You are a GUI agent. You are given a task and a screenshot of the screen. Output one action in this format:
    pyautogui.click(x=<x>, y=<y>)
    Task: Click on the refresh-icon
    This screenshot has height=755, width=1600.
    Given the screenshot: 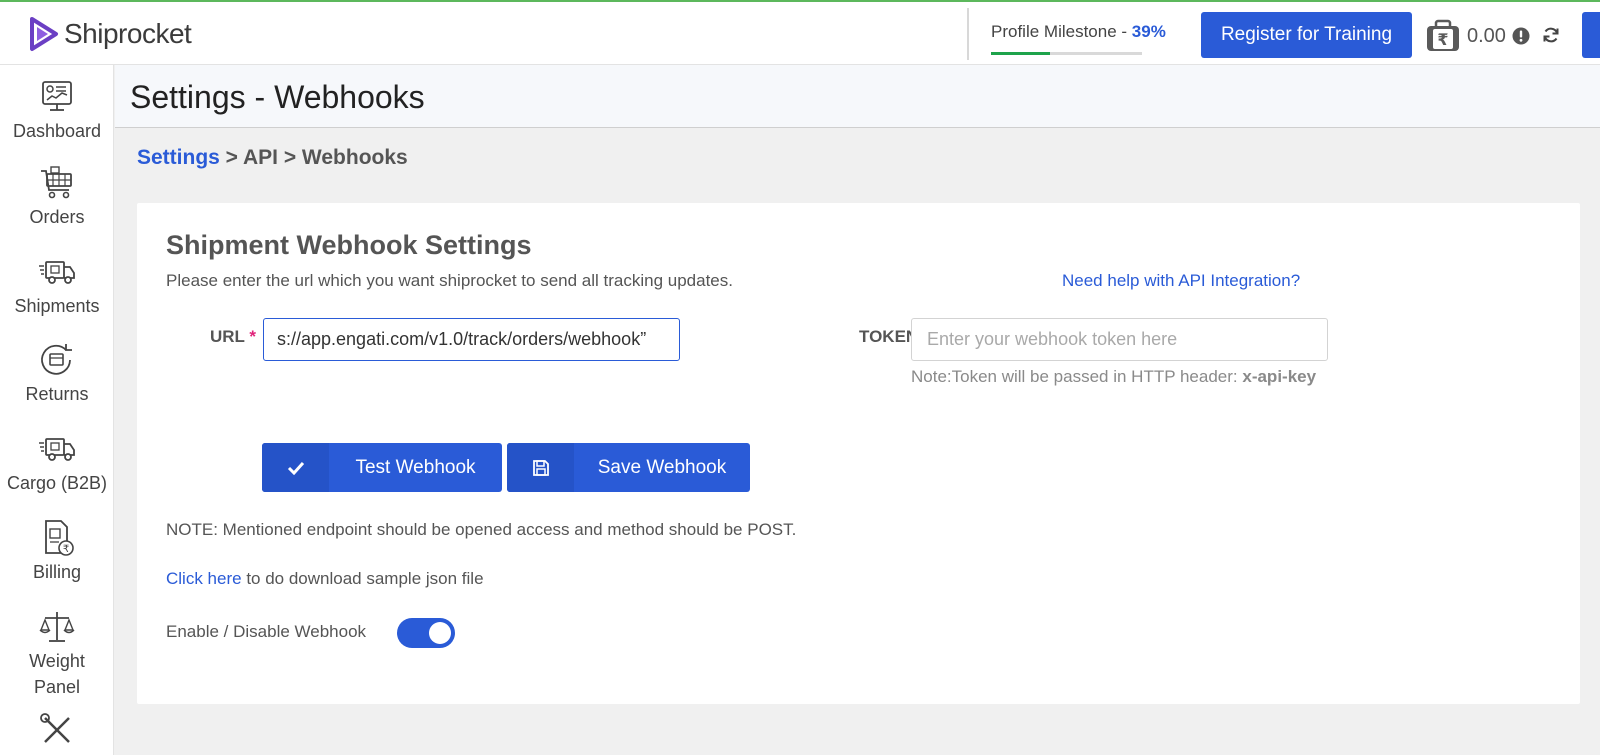 What is the action you would take?
    pyautogui.click(x=1551, y=35)
    